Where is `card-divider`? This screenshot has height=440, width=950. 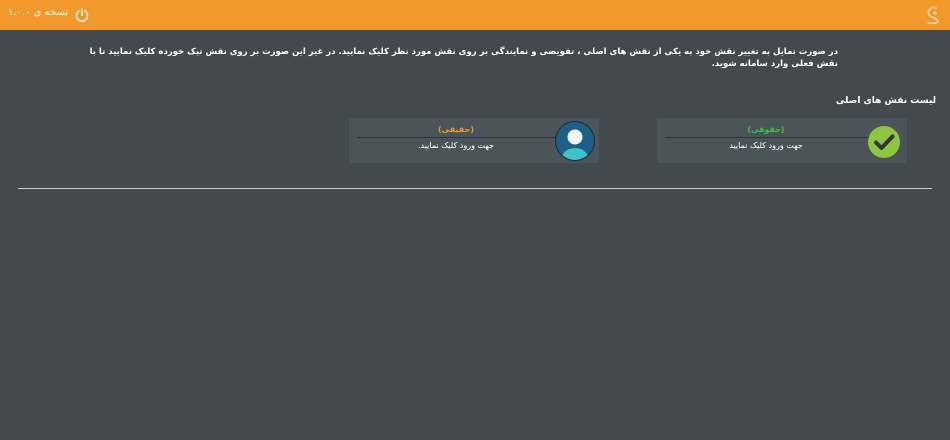
card-divider is located at coordinates (782, 137).